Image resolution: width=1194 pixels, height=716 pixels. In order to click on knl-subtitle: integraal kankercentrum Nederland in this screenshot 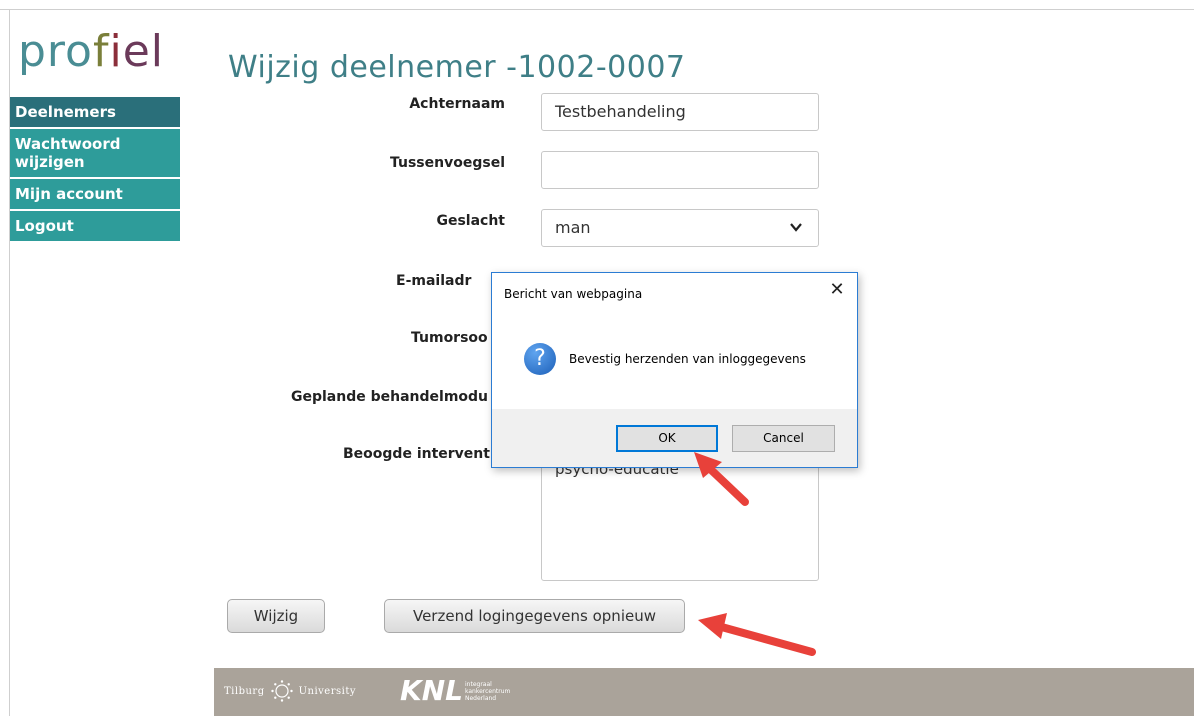, I will do `click(487, 691)`.